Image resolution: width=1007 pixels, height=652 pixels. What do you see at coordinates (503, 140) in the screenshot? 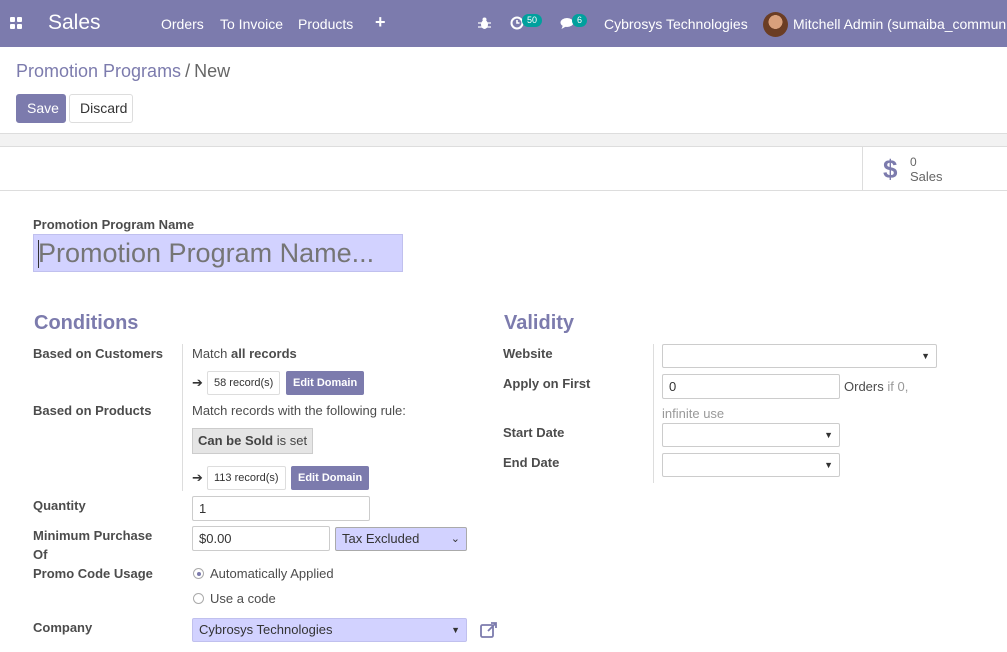
I see `control-panel-separator` at bounding box center [503, 140].